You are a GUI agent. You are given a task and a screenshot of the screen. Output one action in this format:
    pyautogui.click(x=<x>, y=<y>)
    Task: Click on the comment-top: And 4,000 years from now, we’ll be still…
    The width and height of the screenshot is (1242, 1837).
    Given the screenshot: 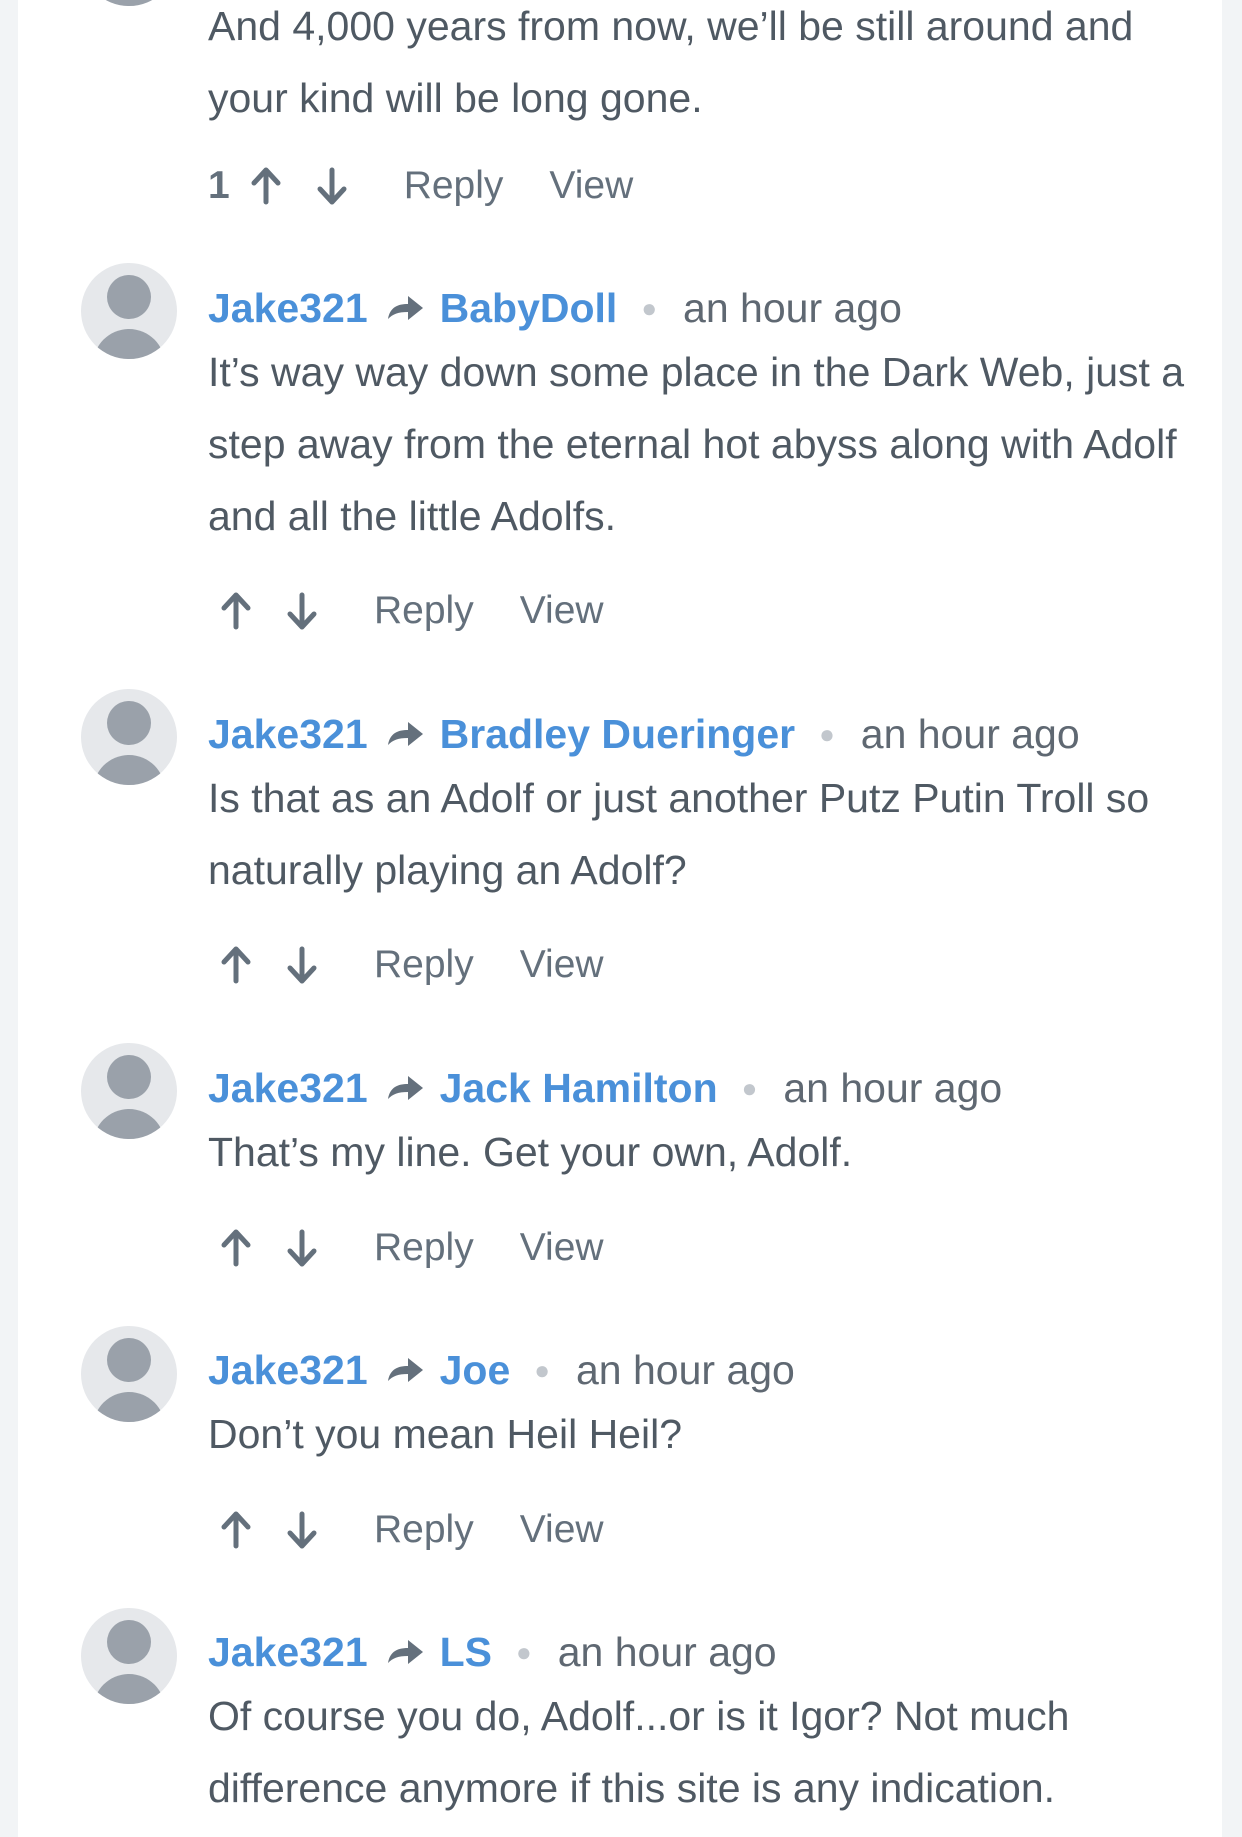 What is the action you would take?
    pyautogui.click(x=713, y=67)
    